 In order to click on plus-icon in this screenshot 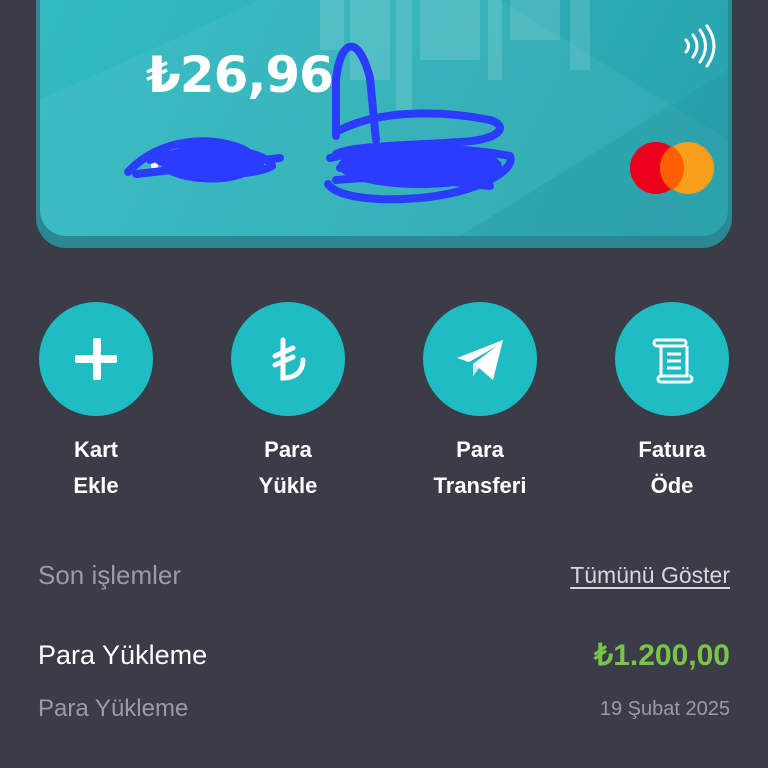, I will do `click(96, 359)`.